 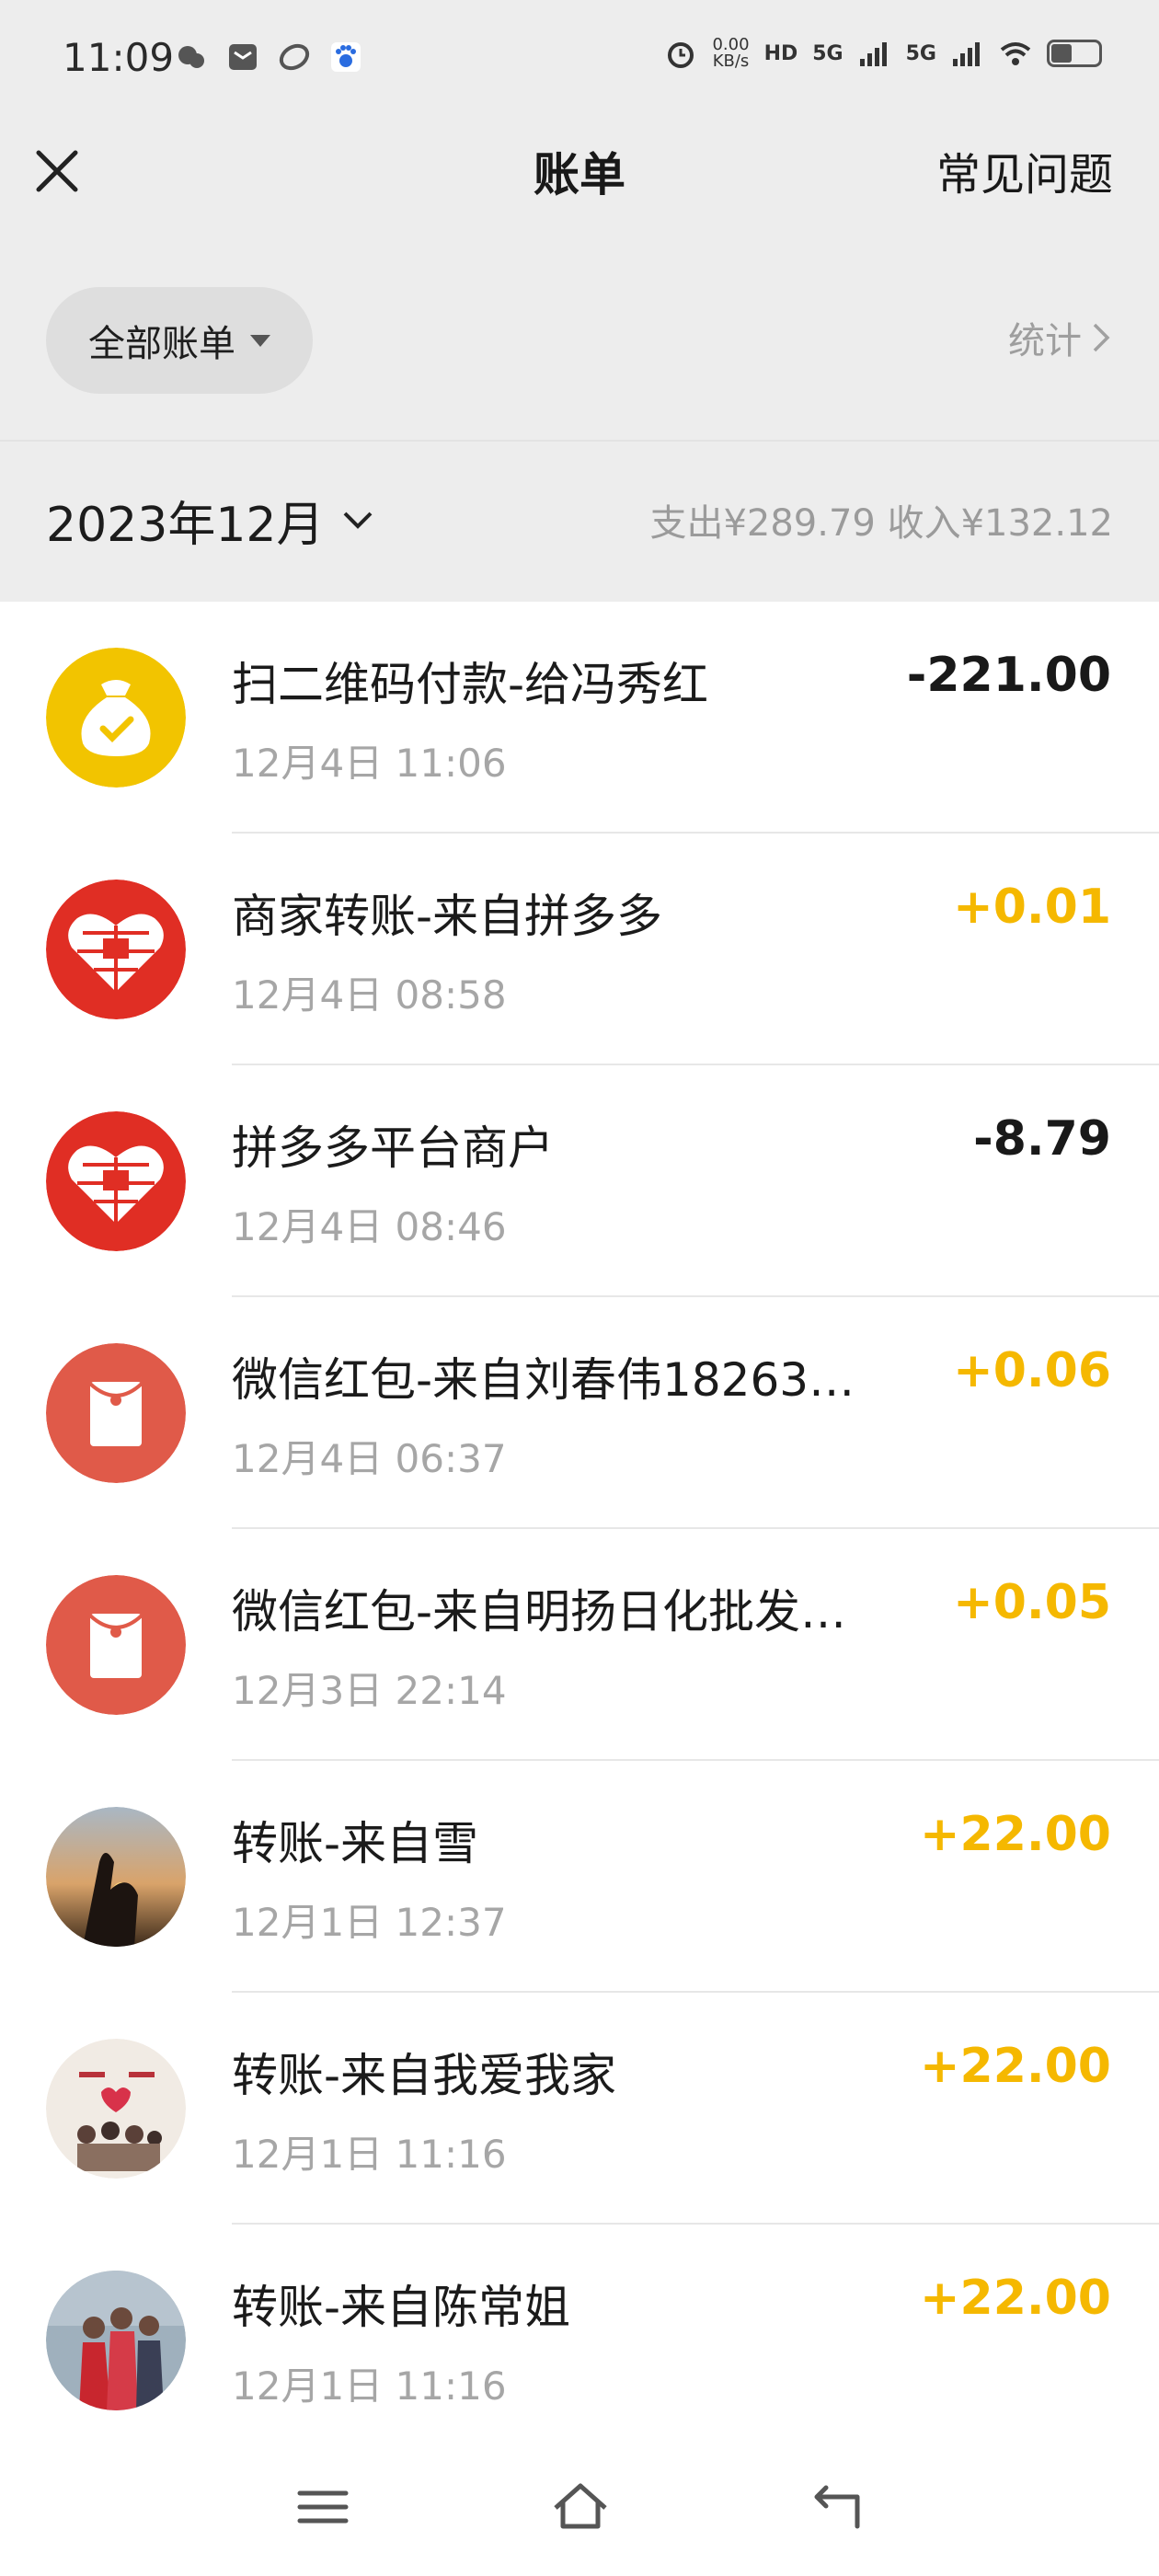 I want to click on transaction-title: 转账-来自陈常姐, so click(x=401, y=2307).